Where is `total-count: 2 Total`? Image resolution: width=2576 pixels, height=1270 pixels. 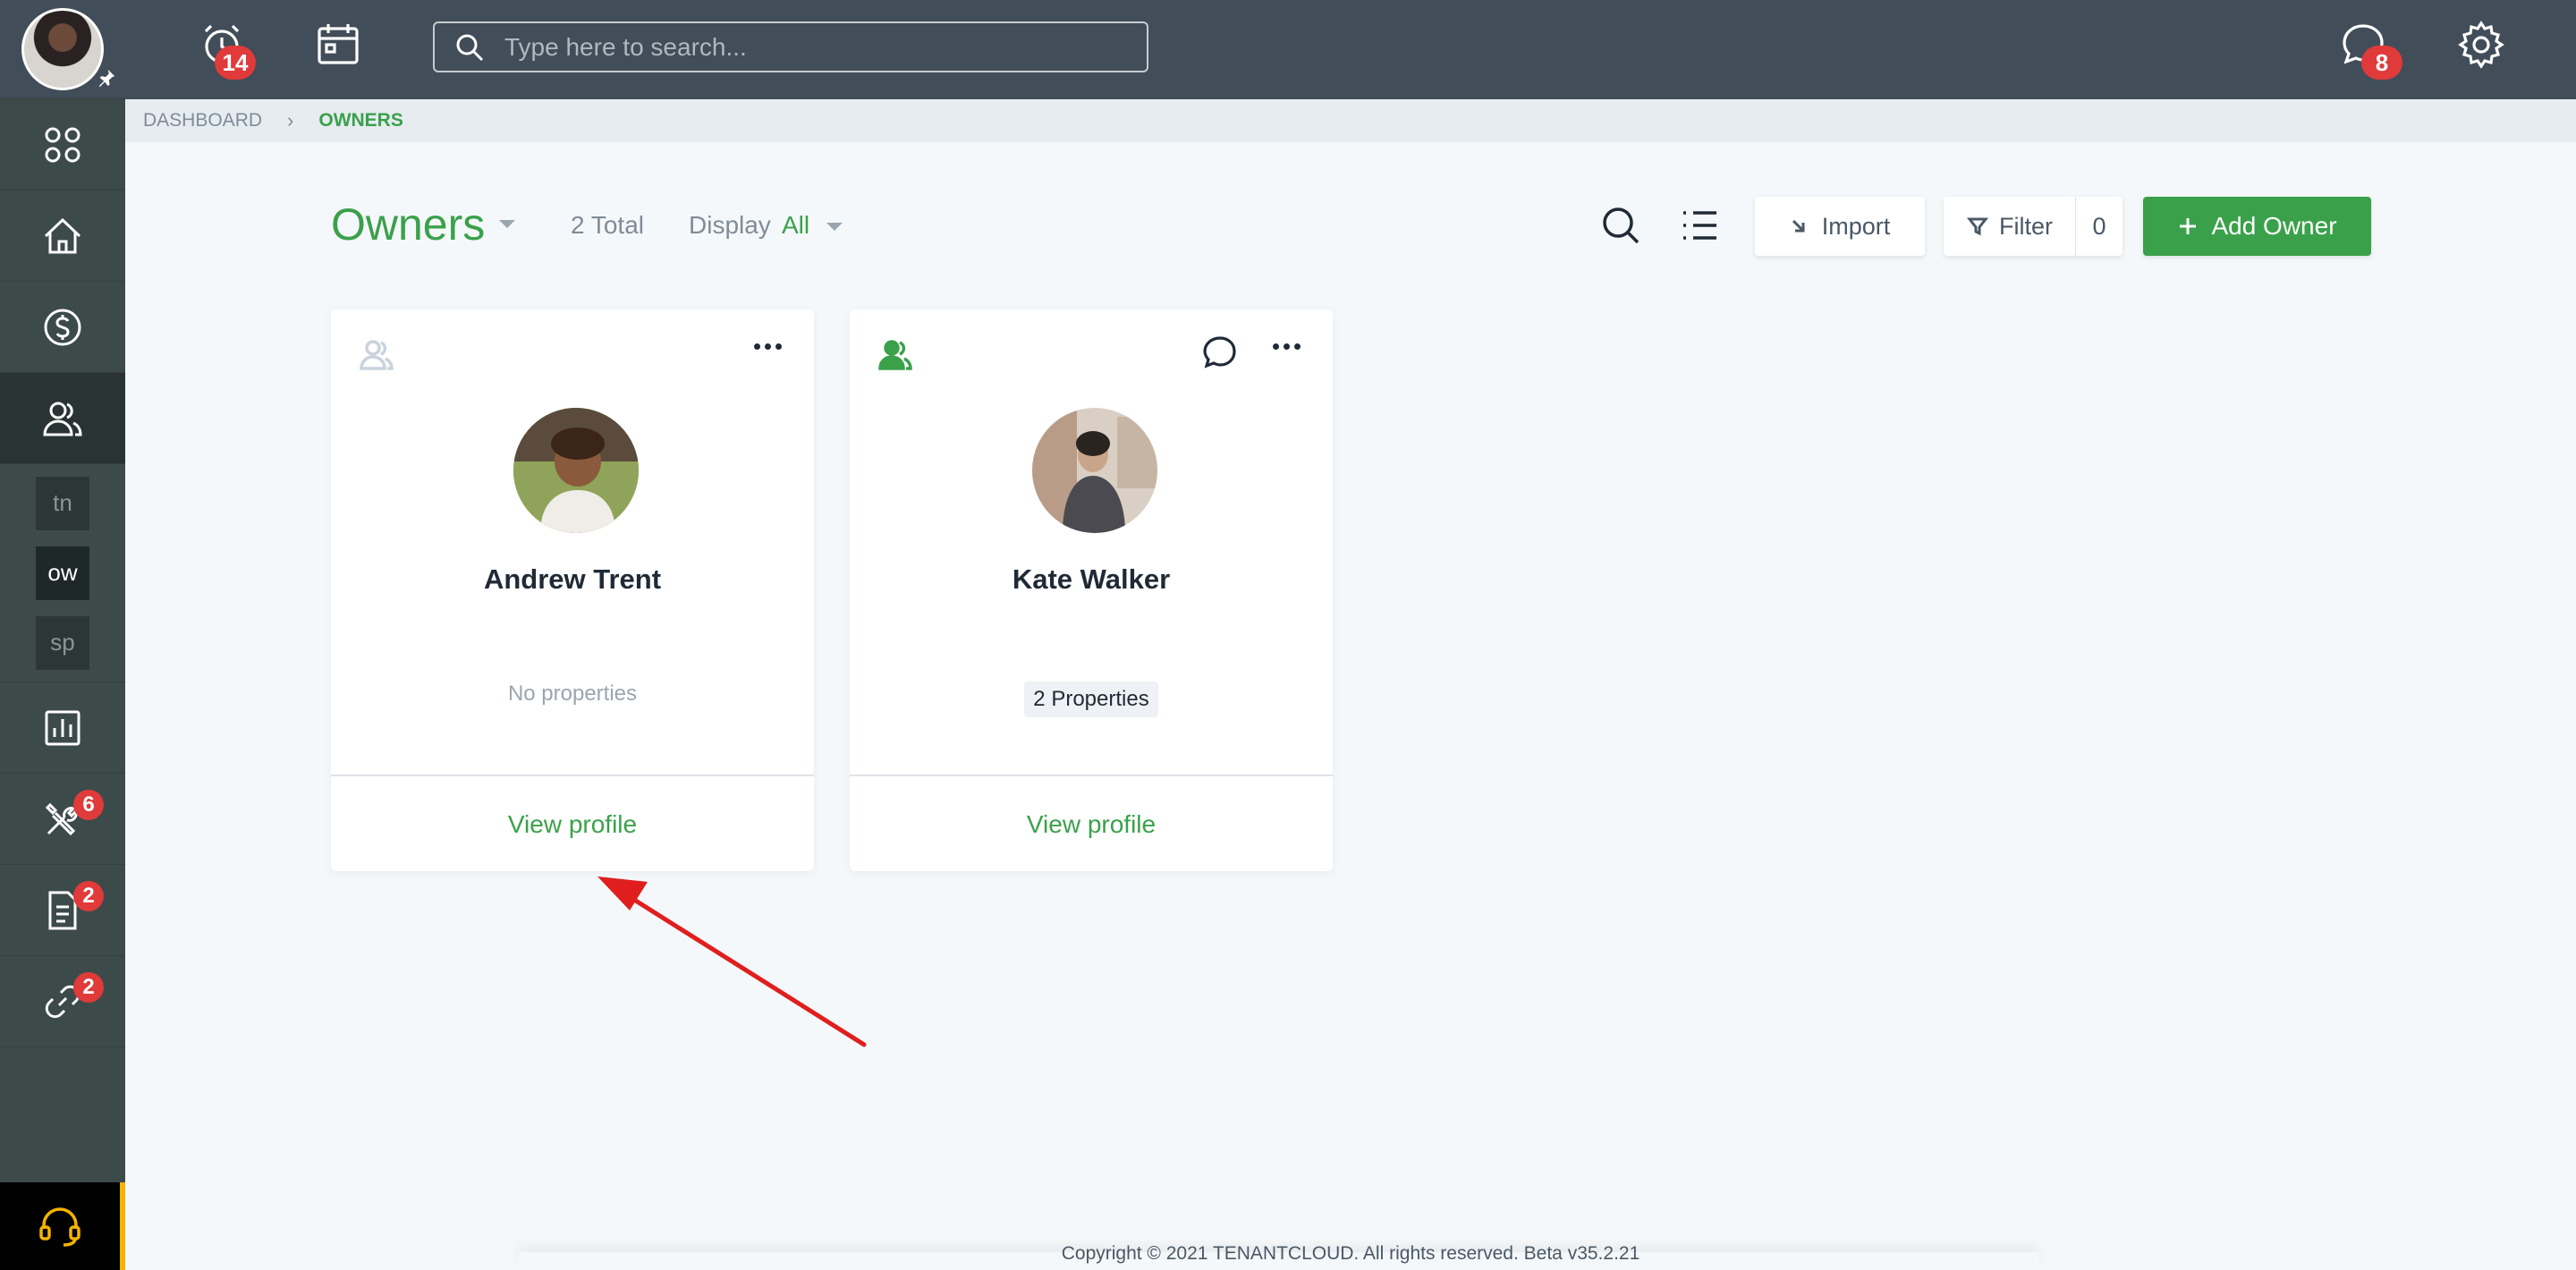
total-count: 2 Total is located at coordinates (607, 225).